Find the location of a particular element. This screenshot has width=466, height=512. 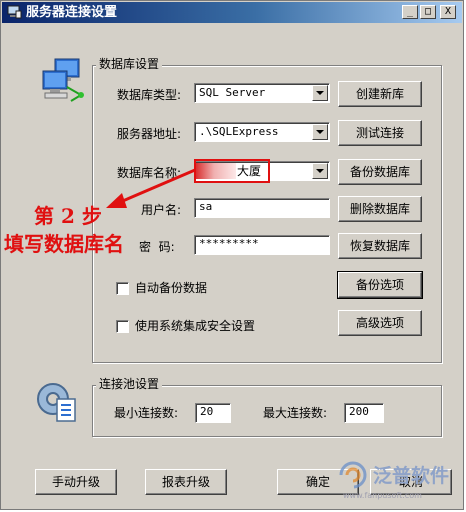

advanced-options-button: 高级选项 is located at coordinates (380, 323).